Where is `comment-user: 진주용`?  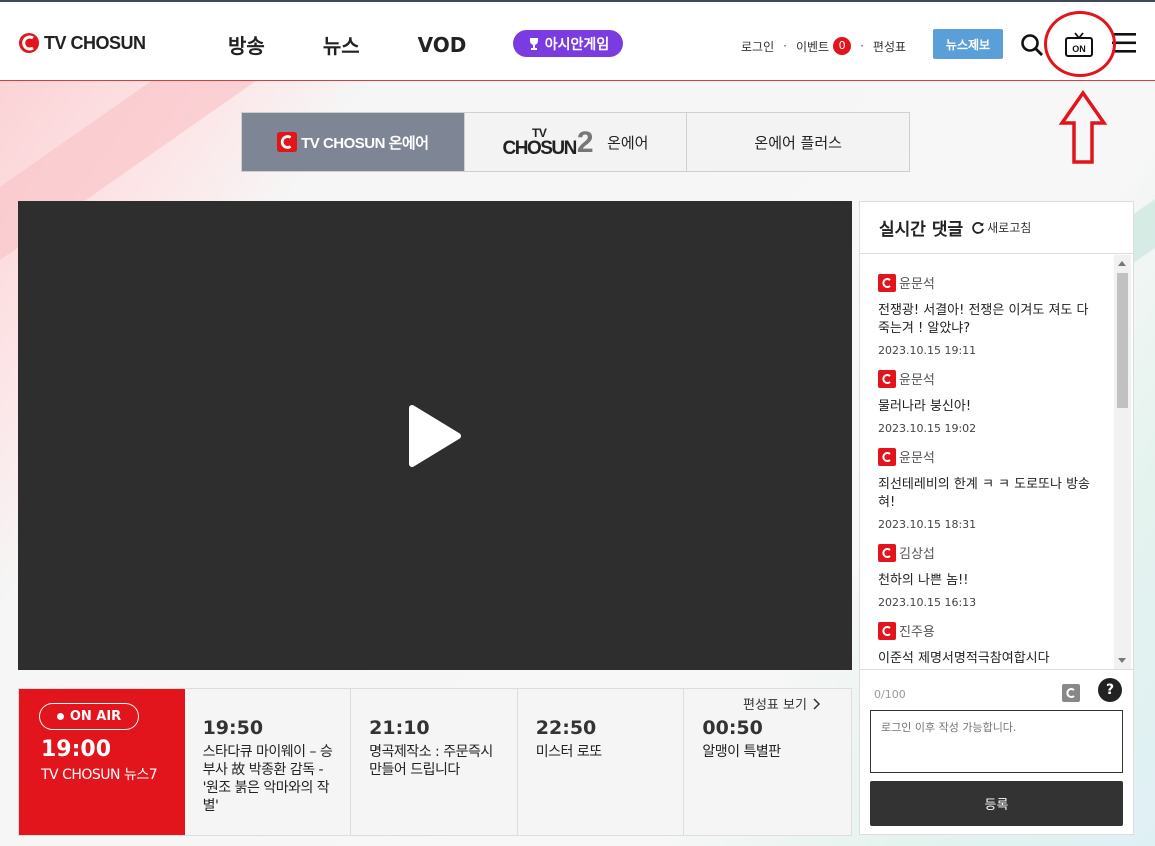
comment-user: 진주용 is located at coordinates (996, 630).